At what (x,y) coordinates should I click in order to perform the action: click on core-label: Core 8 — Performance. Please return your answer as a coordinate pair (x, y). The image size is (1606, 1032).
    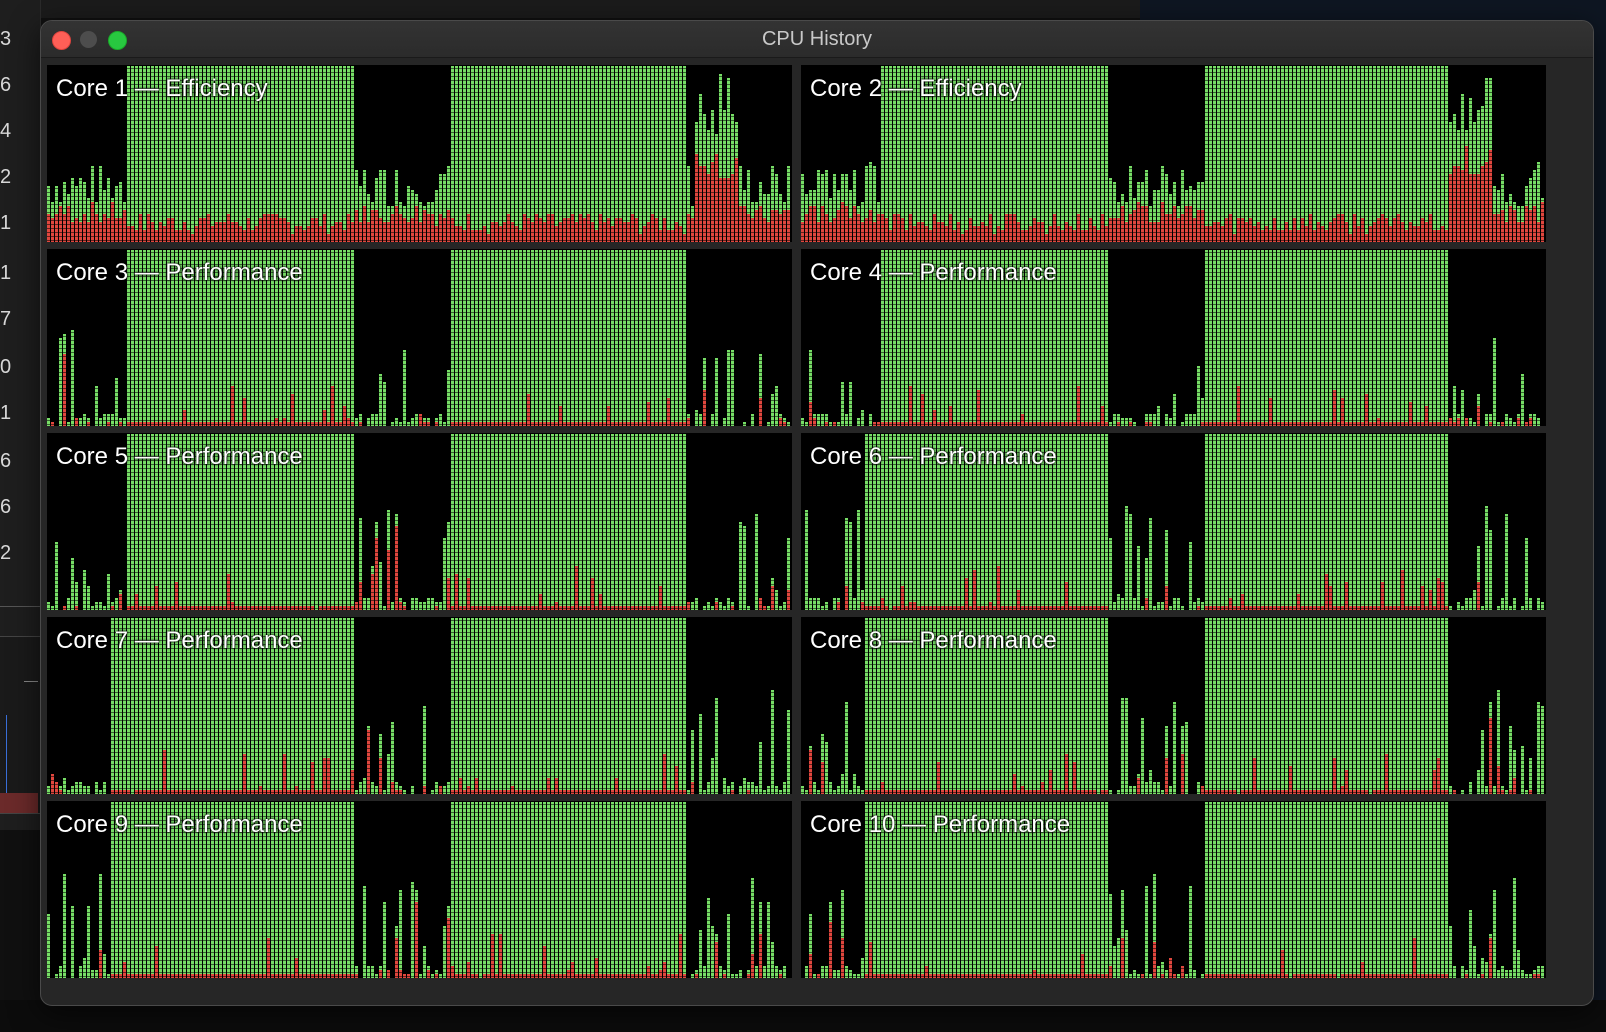
    Looking at the image, I should click on (933, 640).